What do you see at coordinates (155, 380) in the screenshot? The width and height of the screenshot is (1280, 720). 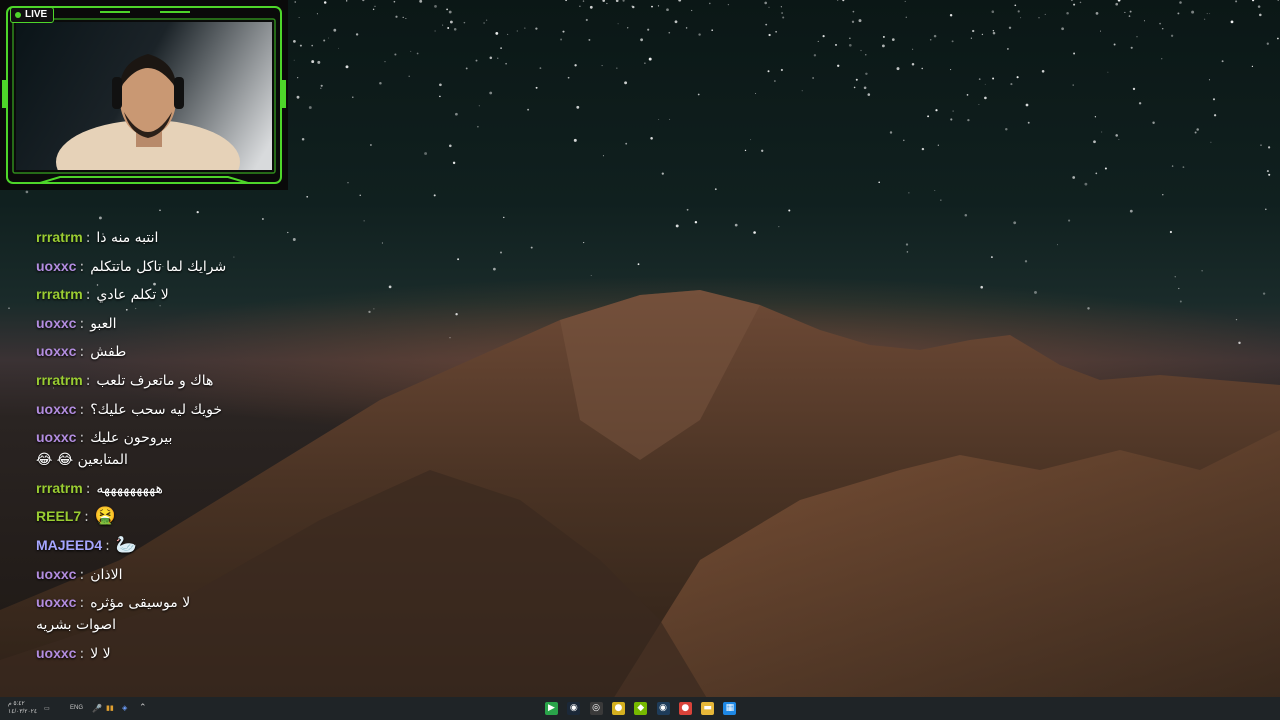 I see `chat-text: هاك و ماتعرف تلعب` at bounding box center [155, 380].